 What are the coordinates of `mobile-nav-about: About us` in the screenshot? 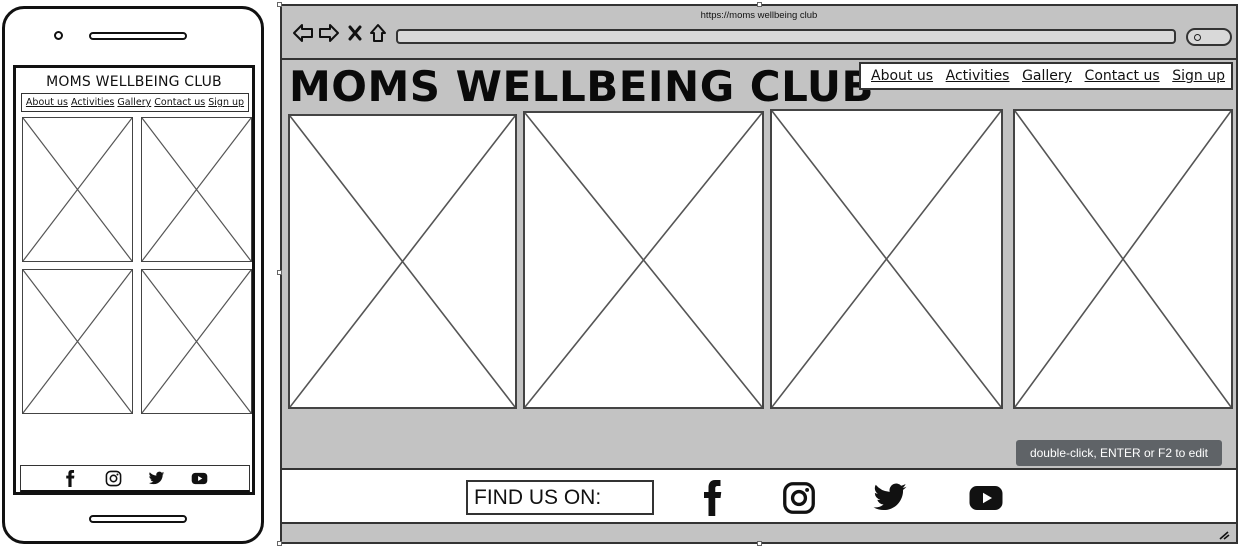 It's located at (47, 102).